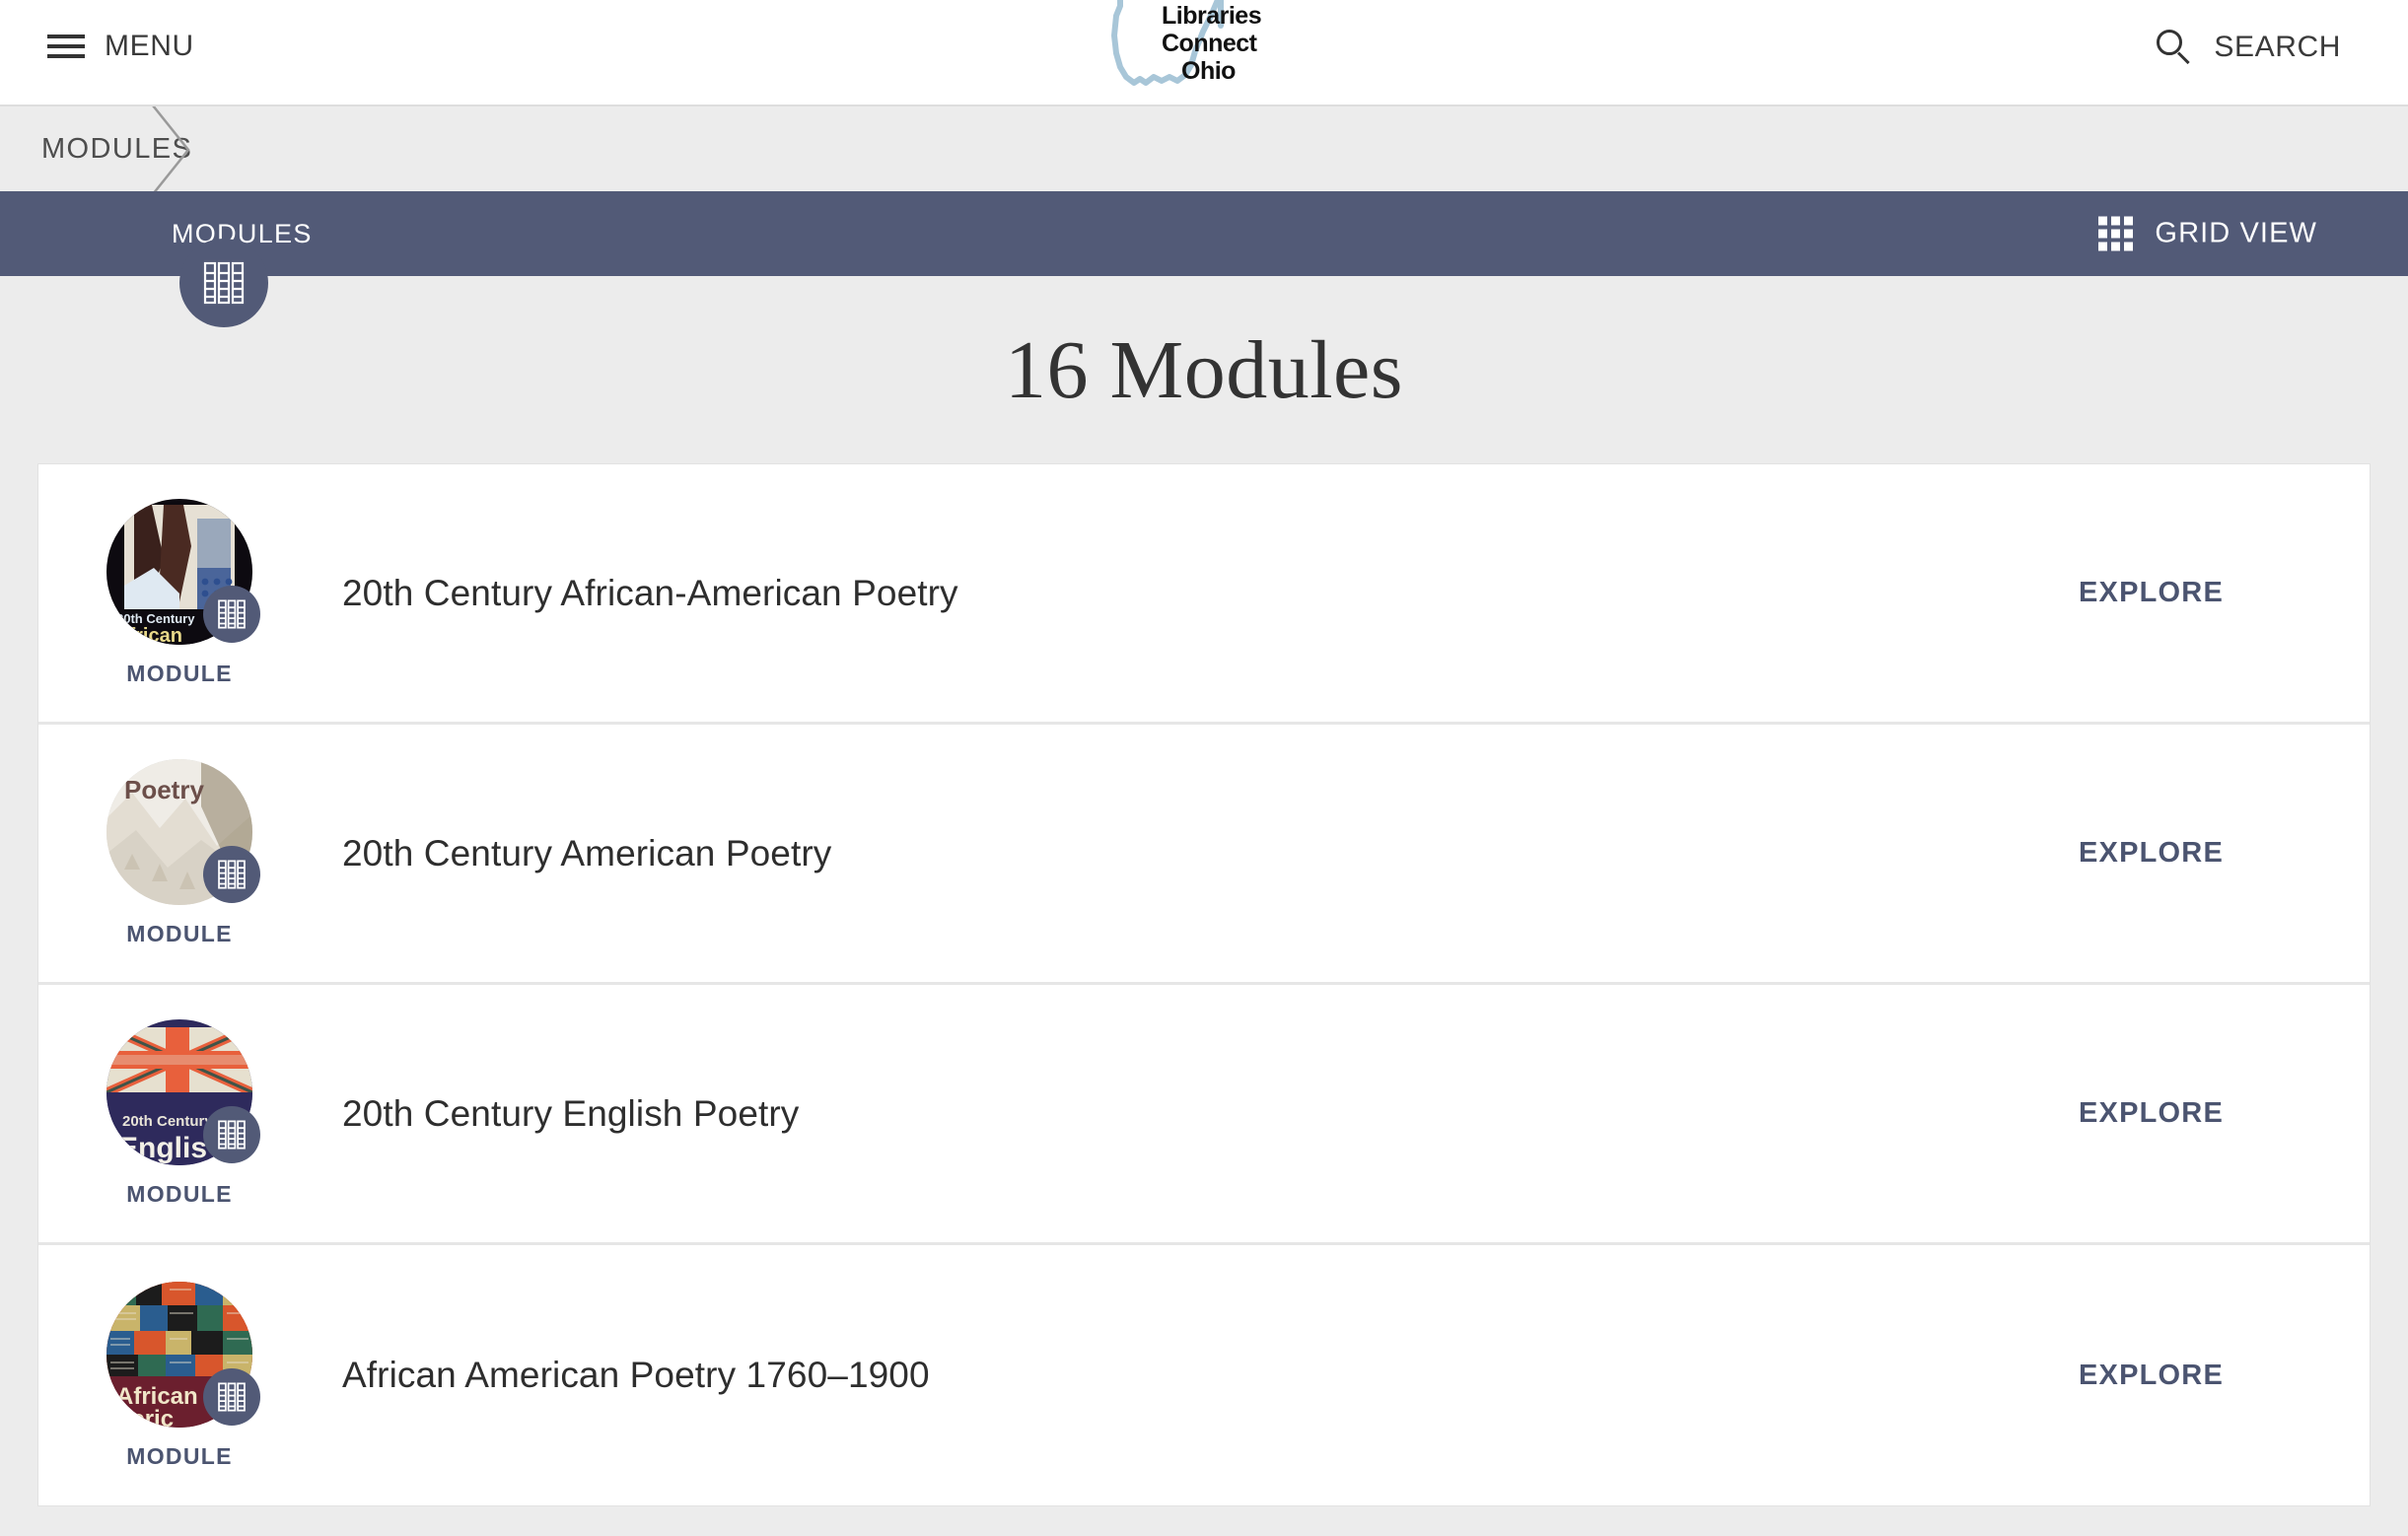  What do you see at coordinates (142, 1417) in the screenshot?
I see `svg-text: meric` at bounding box center [142, 1417].